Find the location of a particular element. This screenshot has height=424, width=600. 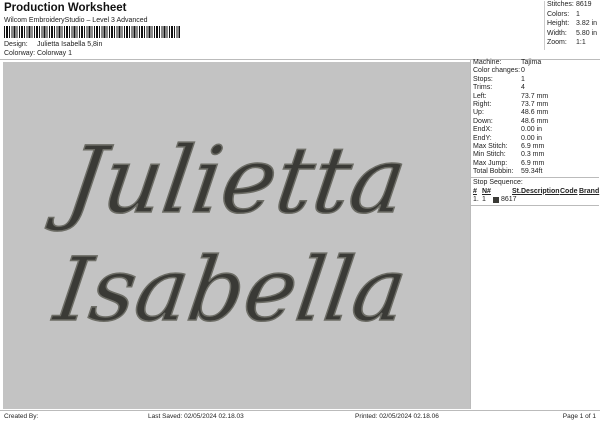

stop-row: 1. 1 8617 is located at coordinates (535, 200).